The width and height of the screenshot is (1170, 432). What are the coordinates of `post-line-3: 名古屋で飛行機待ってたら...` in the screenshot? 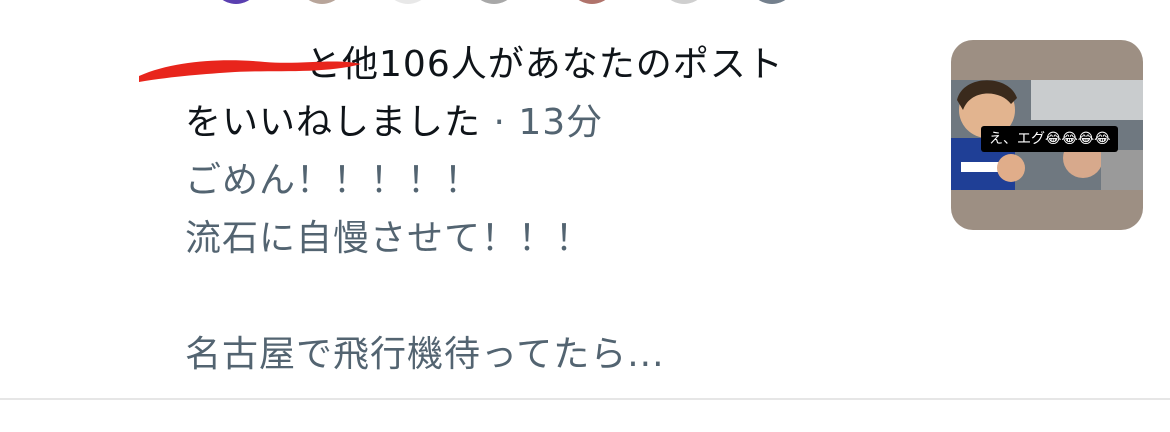 It's located at (425, 354).